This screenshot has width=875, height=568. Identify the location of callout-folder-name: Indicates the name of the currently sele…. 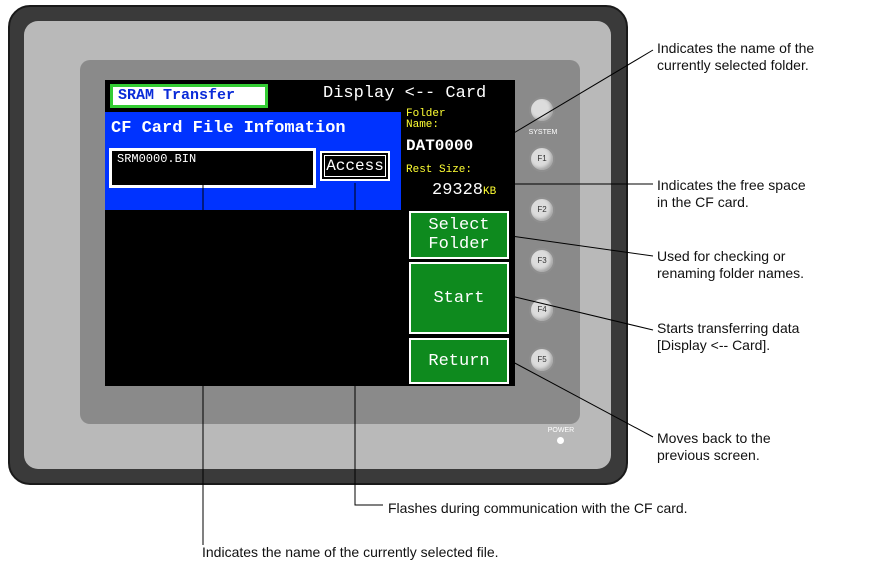
(736, 56).